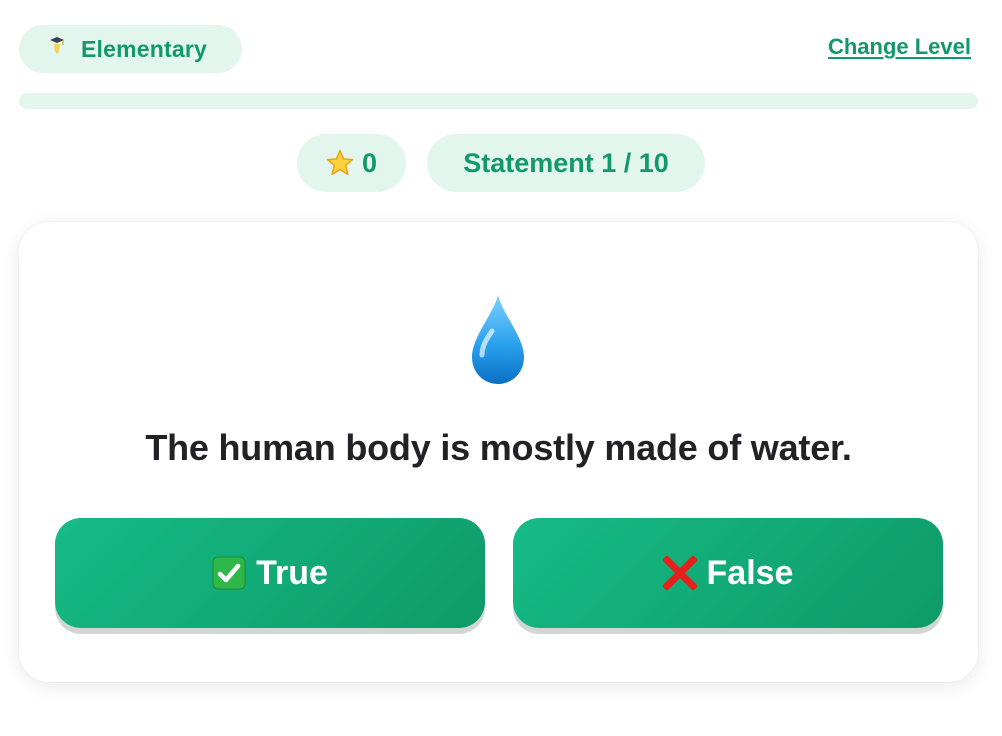 This screenshot has width=1002, height=736. I want to click on stats-row: 0 Statement 1 / 10, so click(501, 163).